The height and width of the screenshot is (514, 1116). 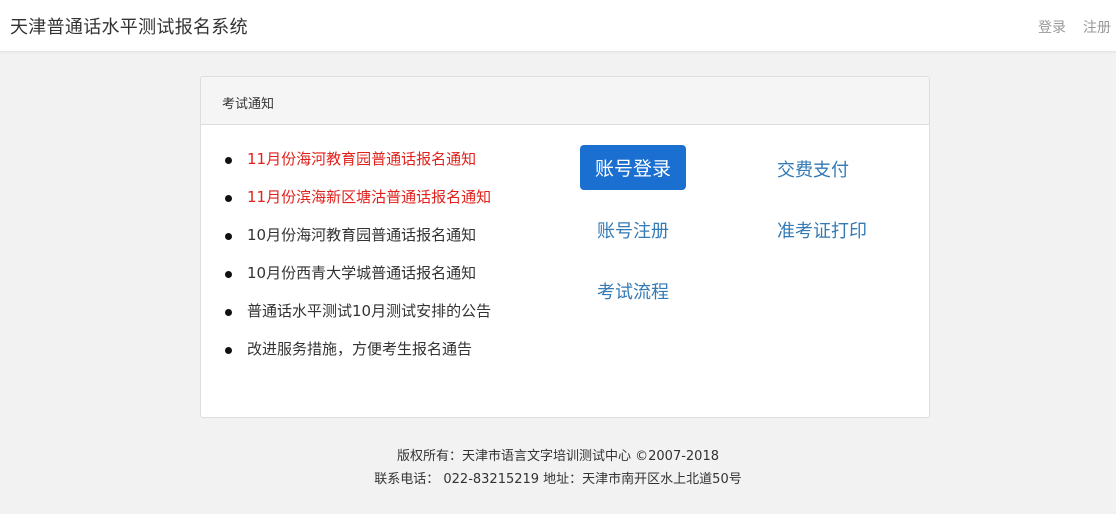 What do you see at coordinates (248, 104) in the screenshot?
I see `panel-title: 考试通知` at bounding box center [248, 104].